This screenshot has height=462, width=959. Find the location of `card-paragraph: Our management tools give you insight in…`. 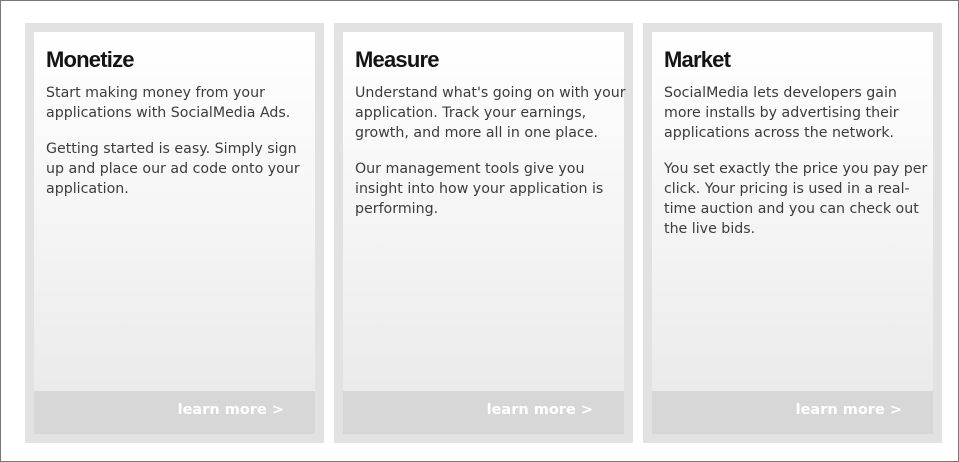

card-paragraph: Our management tools give you insight in… is located at coordinates (479, 189).